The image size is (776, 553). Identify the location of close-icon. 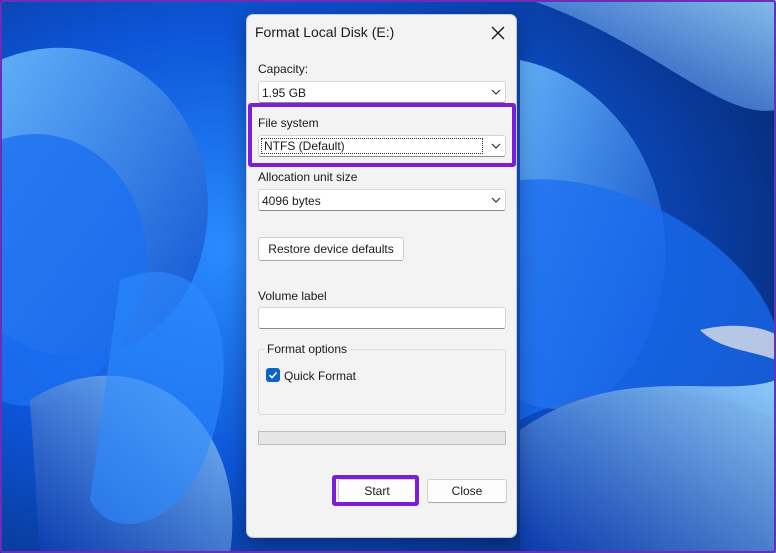
(498, 33).